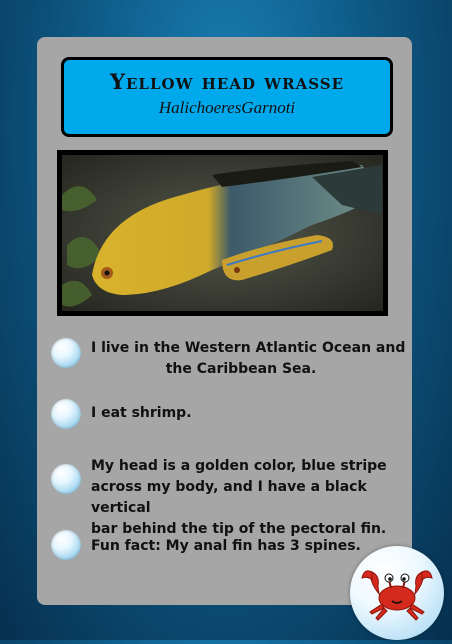  I want to click on fact-text: I eat shrimp., so click(141, 413).